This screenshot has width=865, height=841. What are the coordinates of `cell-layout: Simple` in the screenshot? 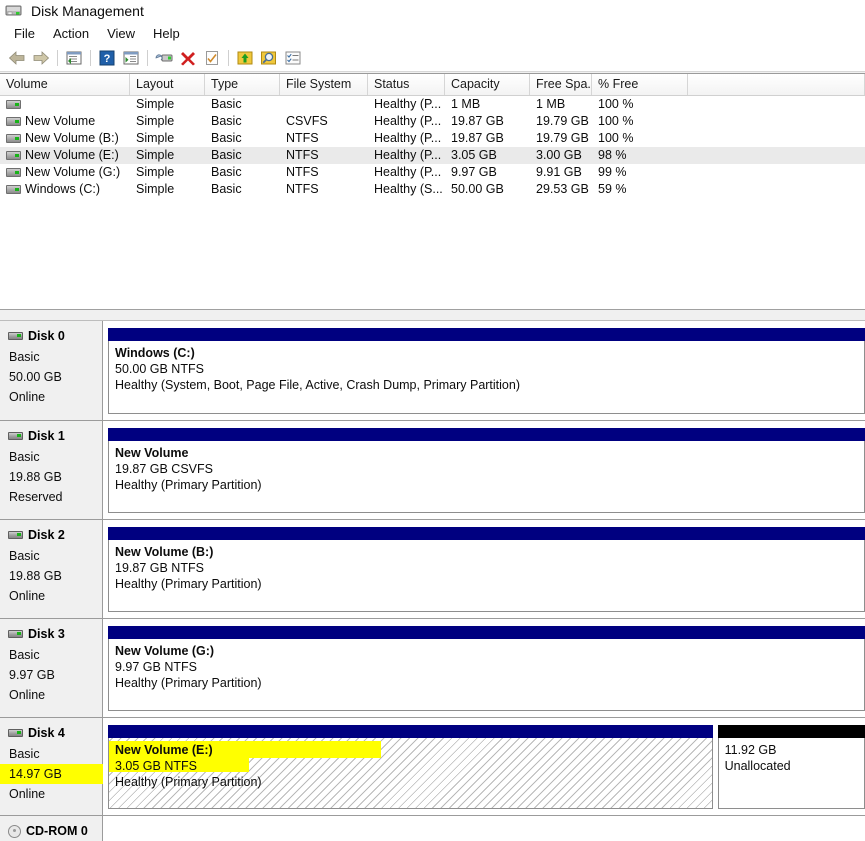 It's located at (155, 104).